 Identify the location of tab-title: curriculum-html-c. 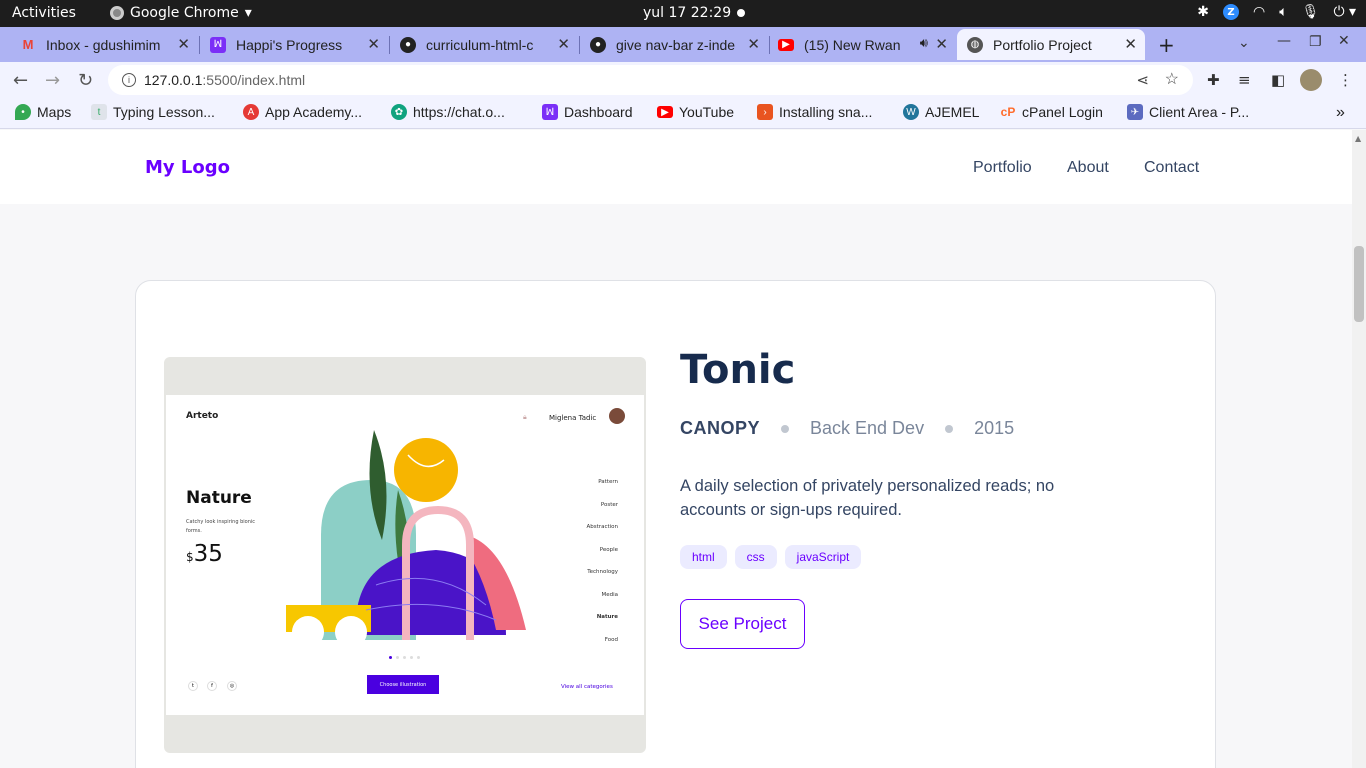
(480, 44).